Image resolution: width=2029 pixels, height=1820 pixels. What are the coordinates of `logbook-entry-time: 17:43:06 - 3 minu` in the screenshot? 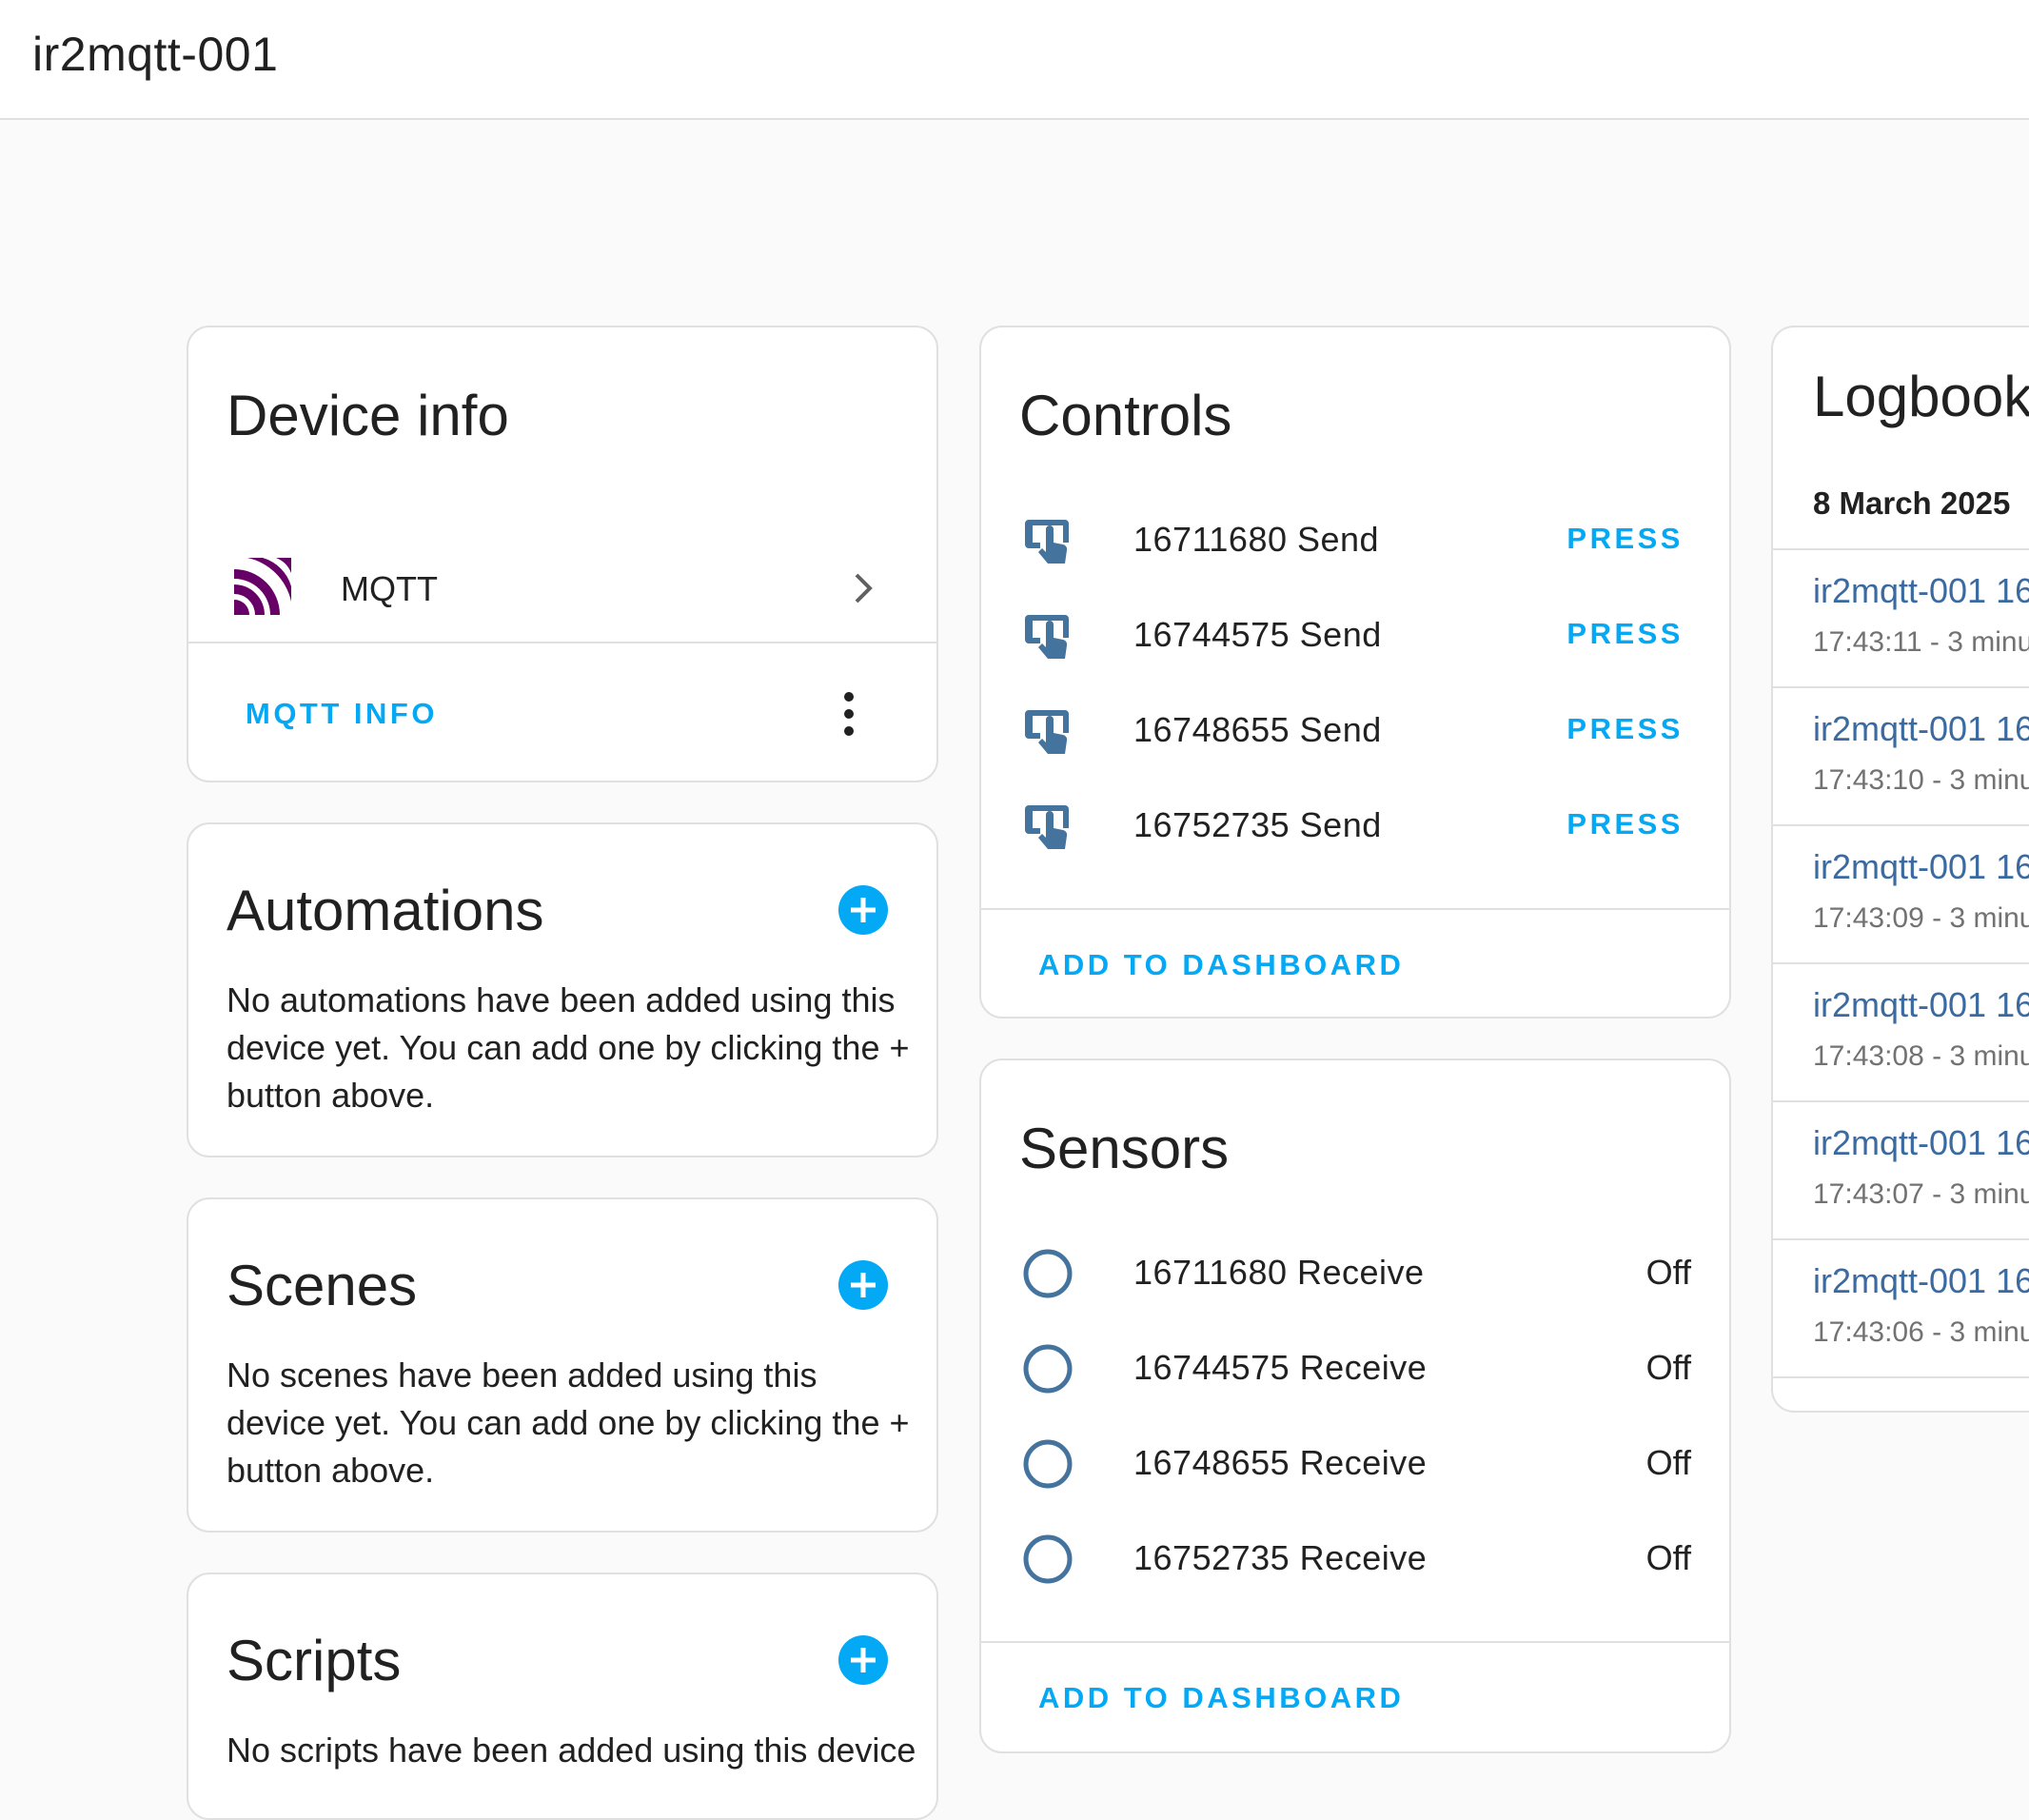 It's located at (1921, 1332).